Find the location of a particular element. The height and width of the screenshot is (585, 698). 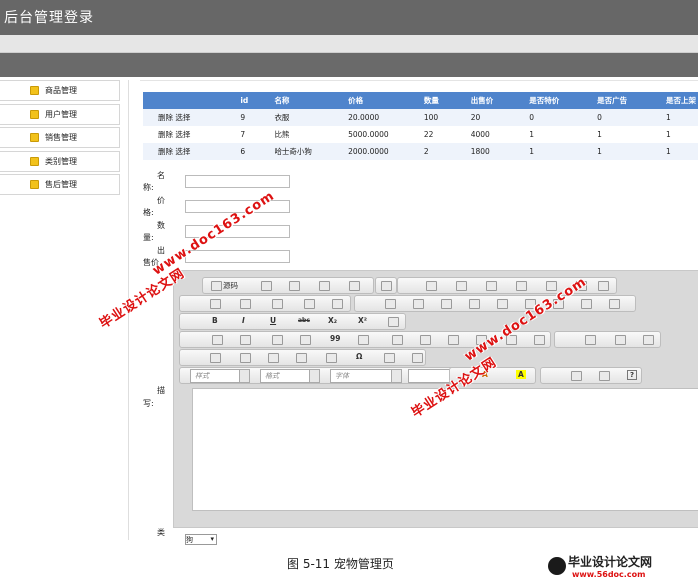

maximize-icon is located at coordinates (576, 376).